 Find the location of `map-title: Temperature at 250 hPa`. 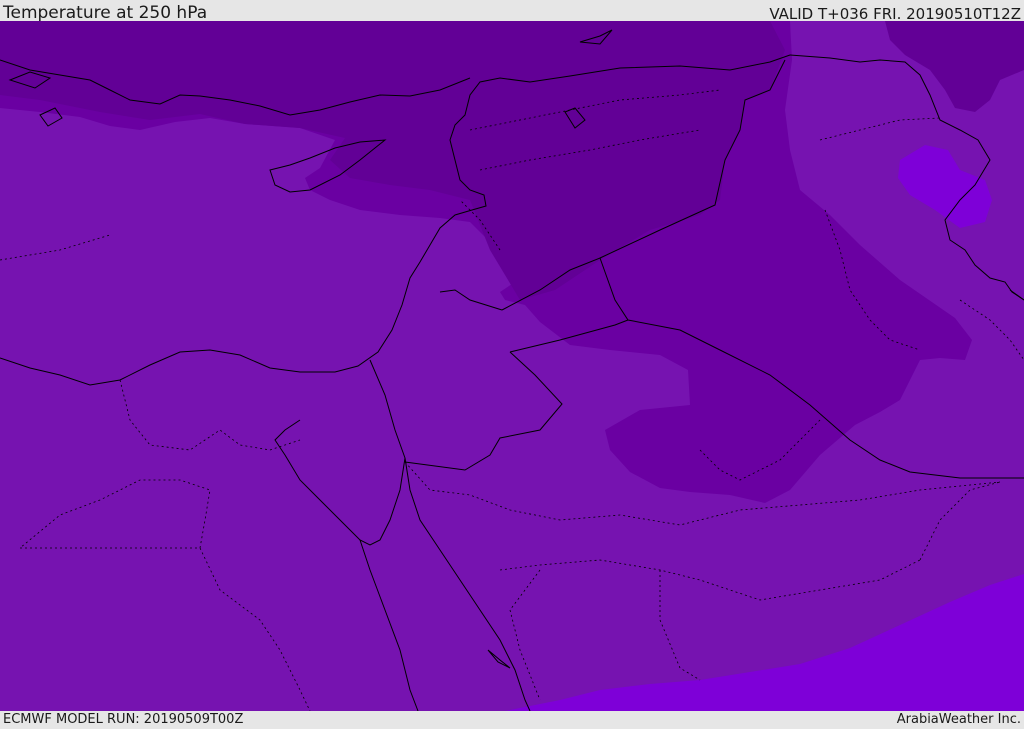

map-title: Temperature at 250 hPa is located at coordinates (105, 13).